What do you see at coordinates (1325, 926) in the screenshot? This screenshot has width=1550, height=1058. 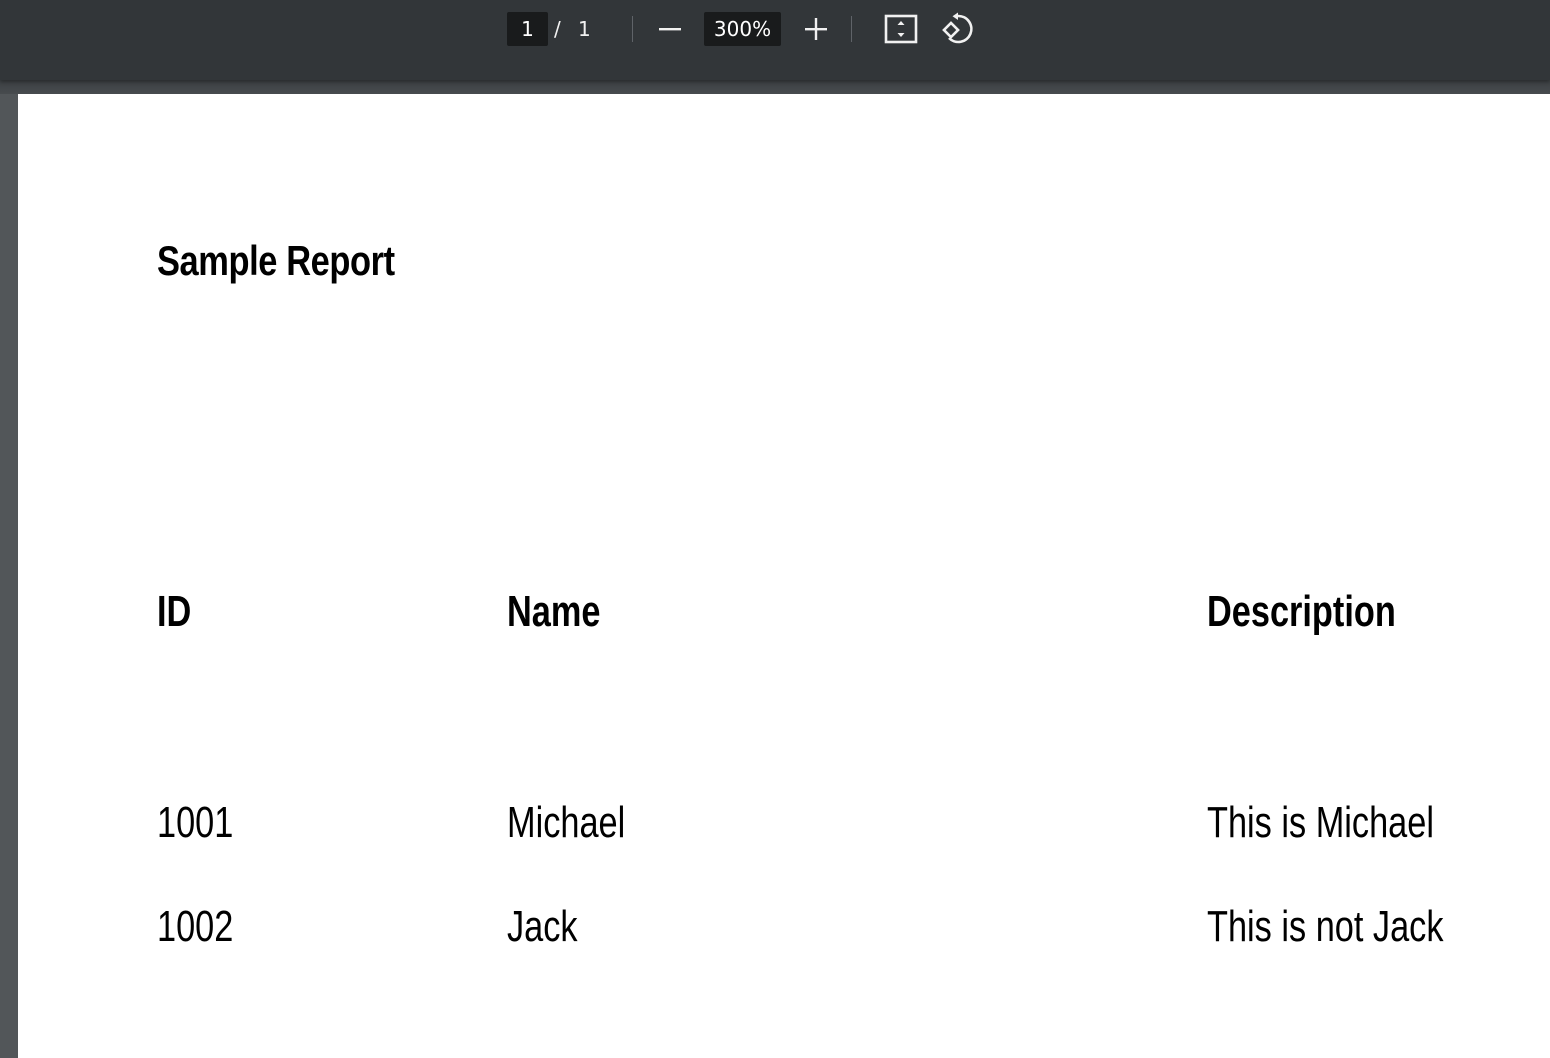 I see `table-cell-description: This is not Jack` at bounding box center [1325, 926].